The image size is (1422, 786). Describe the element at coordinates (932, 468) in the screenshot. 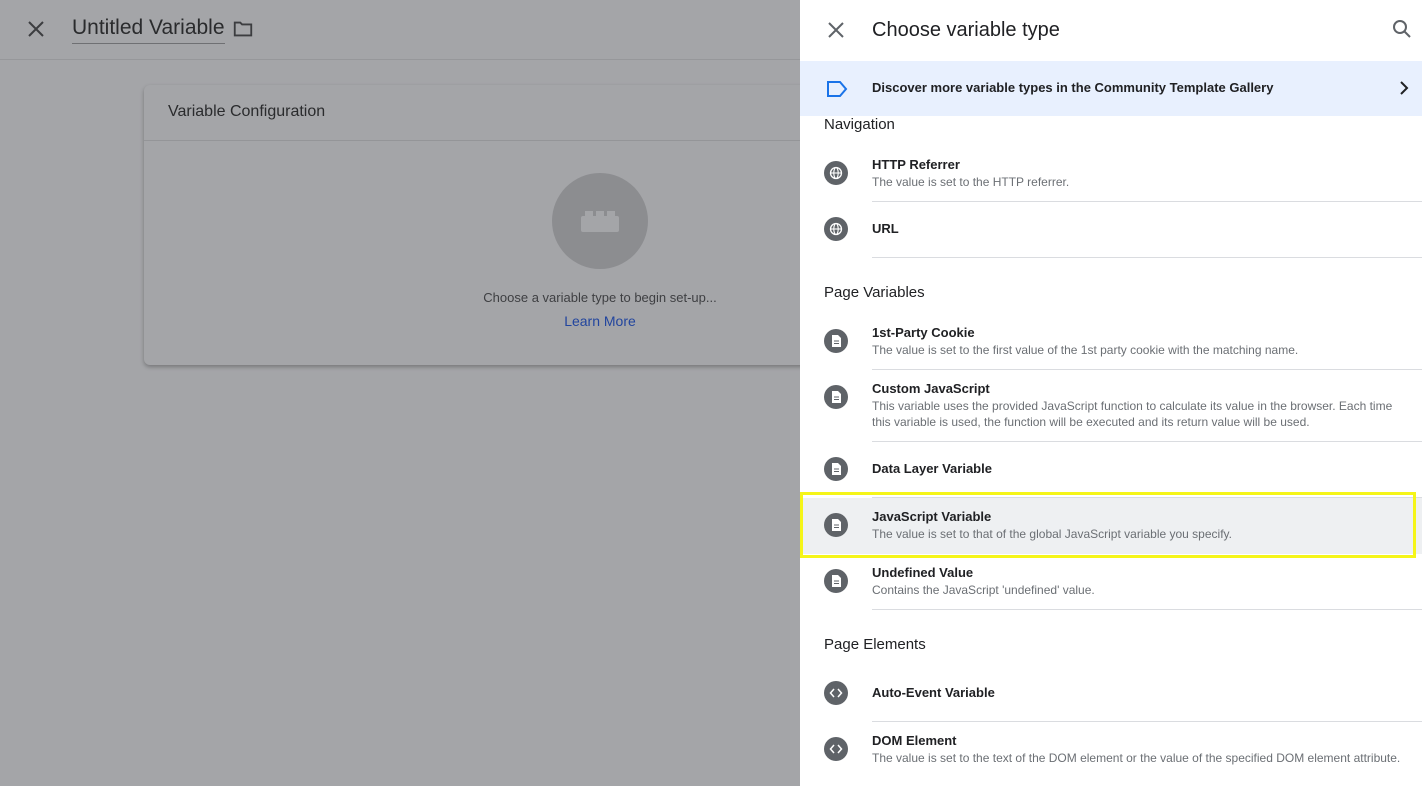

I see `item-name: Data Layer Variable` at that location.